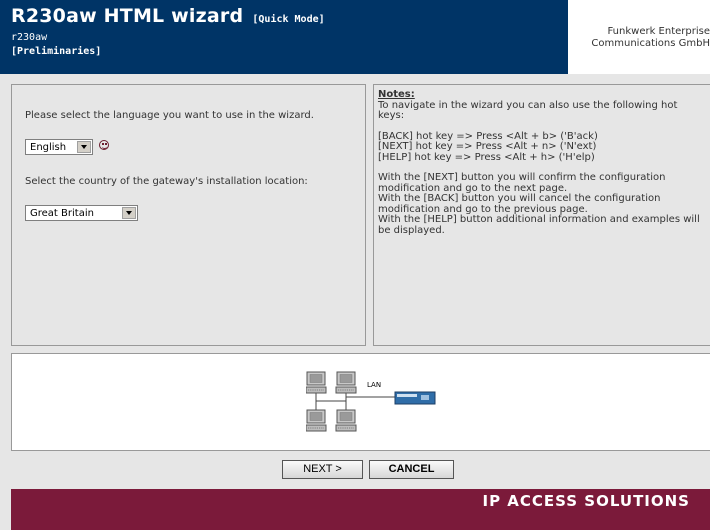  What do you see at coordinates (411, 469) in the screenshot?
I see `cancel-button: CANCEL` at bounding box center [411, 469].